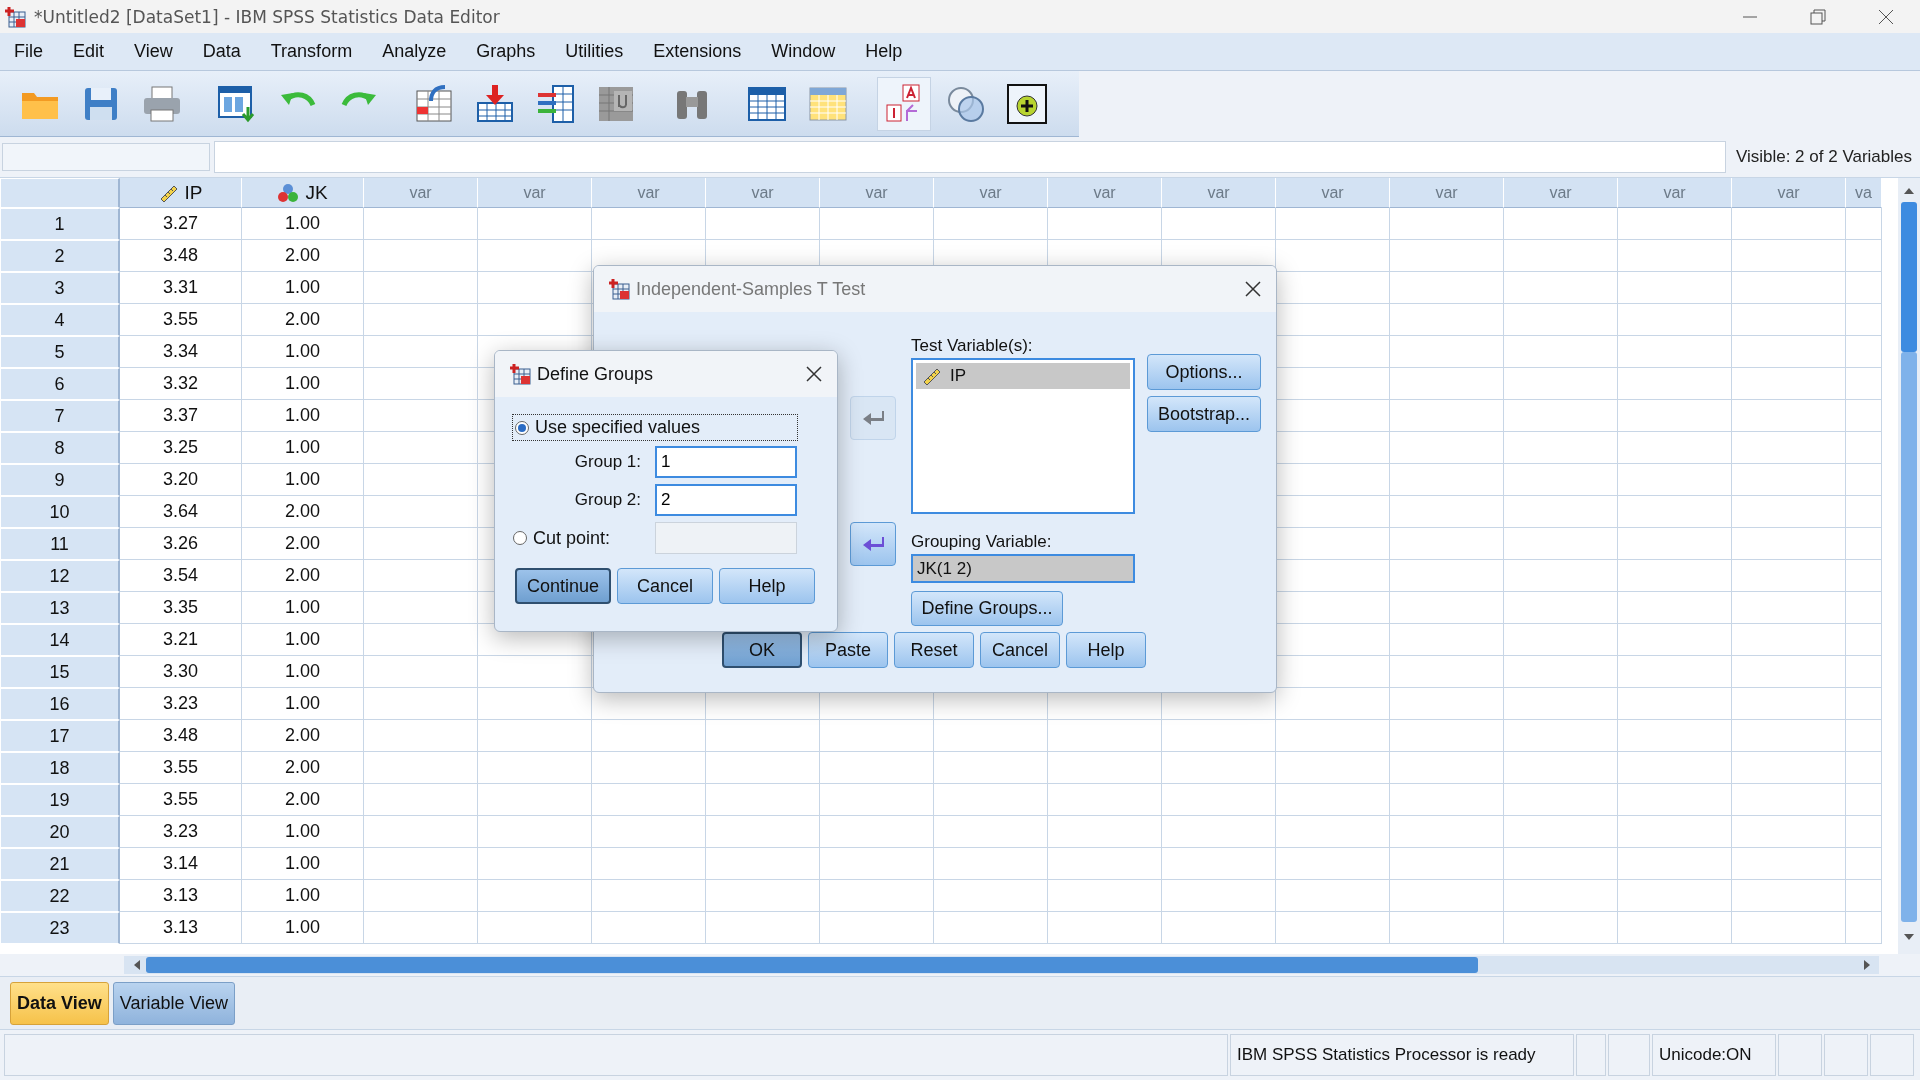  Describe the element at coordinates (556, 103) in the screenshot. I see `table-bars-icon` at that location.